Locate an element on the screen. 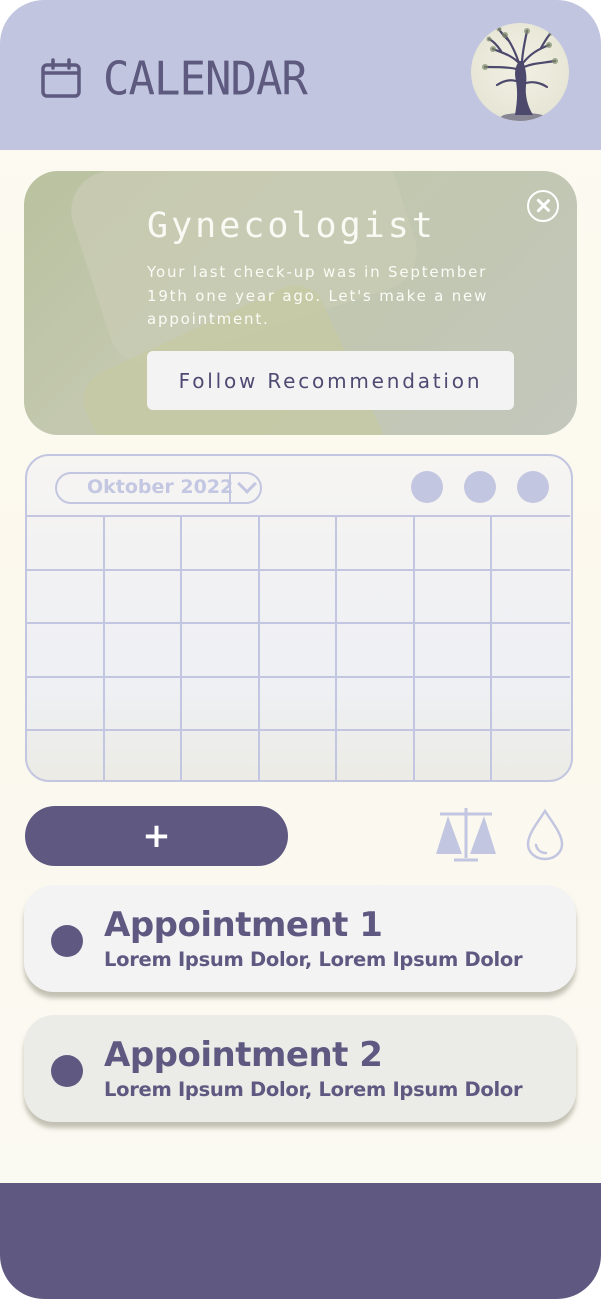 The height and width of the screenshot is (1299, 601). appointment-title: Appointment 1 is located at coordinates (243, 925).